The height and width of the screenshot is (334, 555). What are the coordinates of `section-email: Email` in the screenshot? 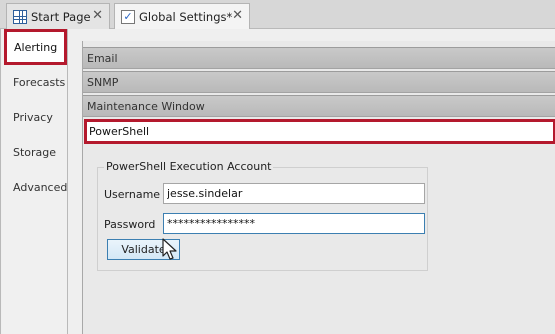 It's located at (319, 58).